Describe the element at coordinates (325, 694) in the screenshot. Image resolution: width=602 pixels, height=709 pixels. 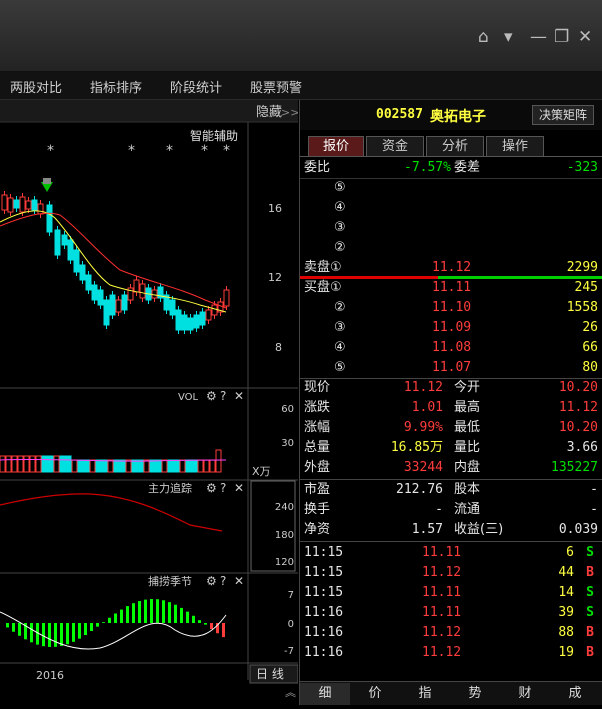
I see `bottom-tab: 细` at that location.